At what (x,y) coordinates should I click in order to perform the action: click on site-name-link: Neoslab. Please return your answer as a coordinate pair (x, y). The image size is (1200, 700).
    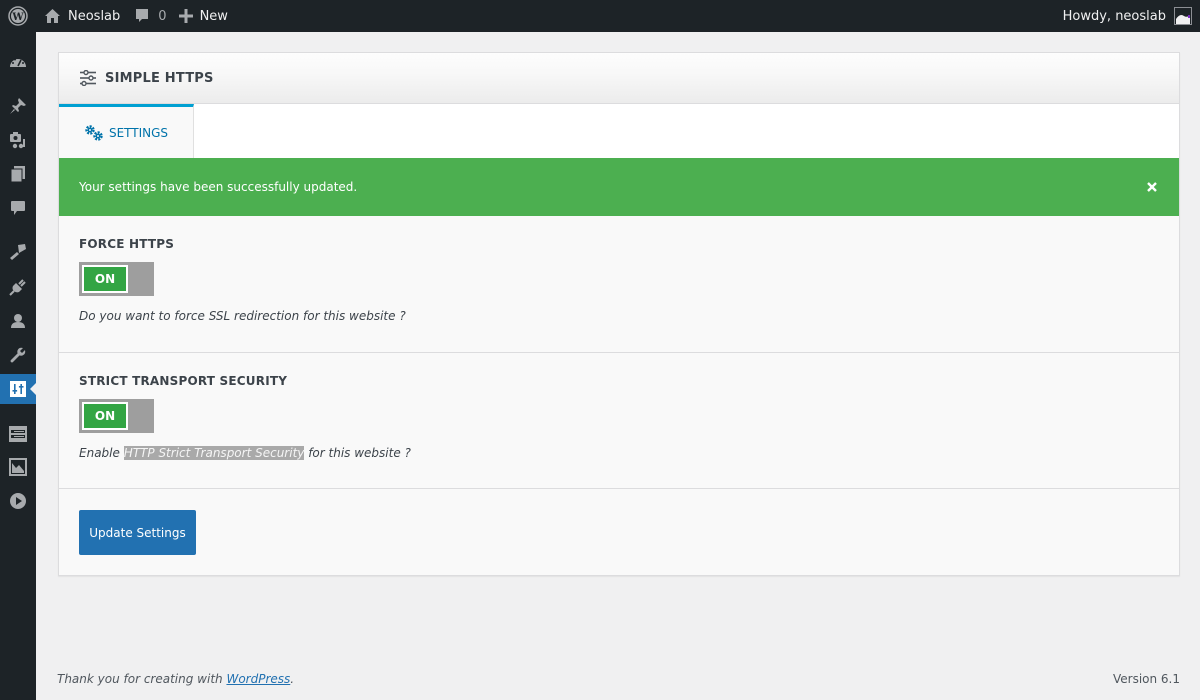
    Looking at the image, I should click on (82, 16).